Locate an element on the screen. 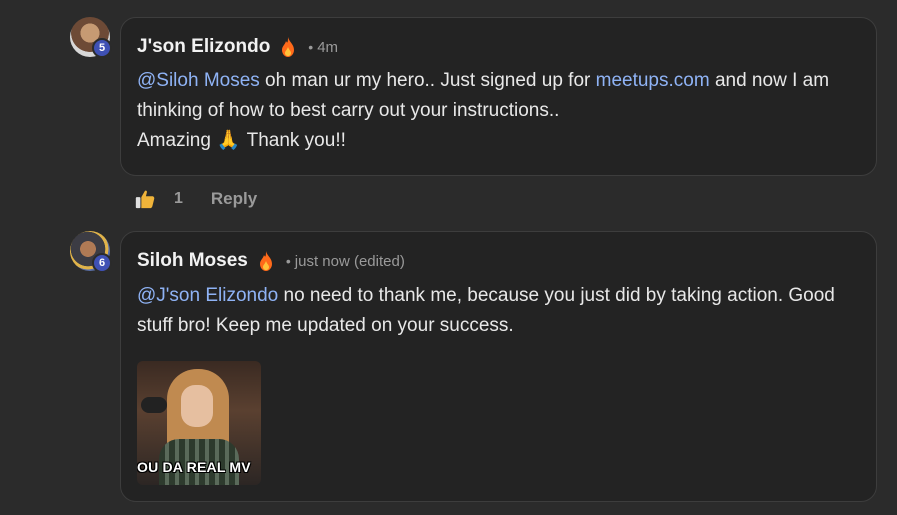 The image size is (897, 515). reply-button: Reply is located at coordinates (234, 199).